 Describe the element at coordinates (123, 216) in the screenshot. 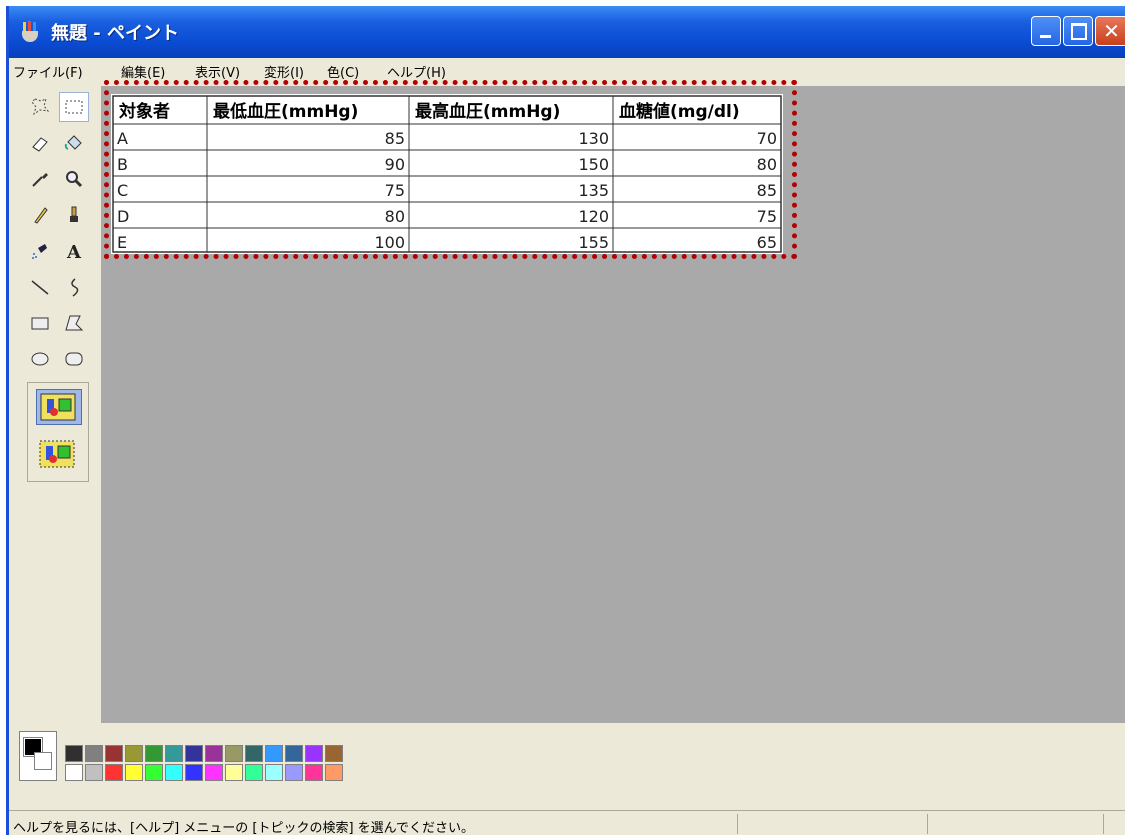

I see `table-cell: D` at that location.